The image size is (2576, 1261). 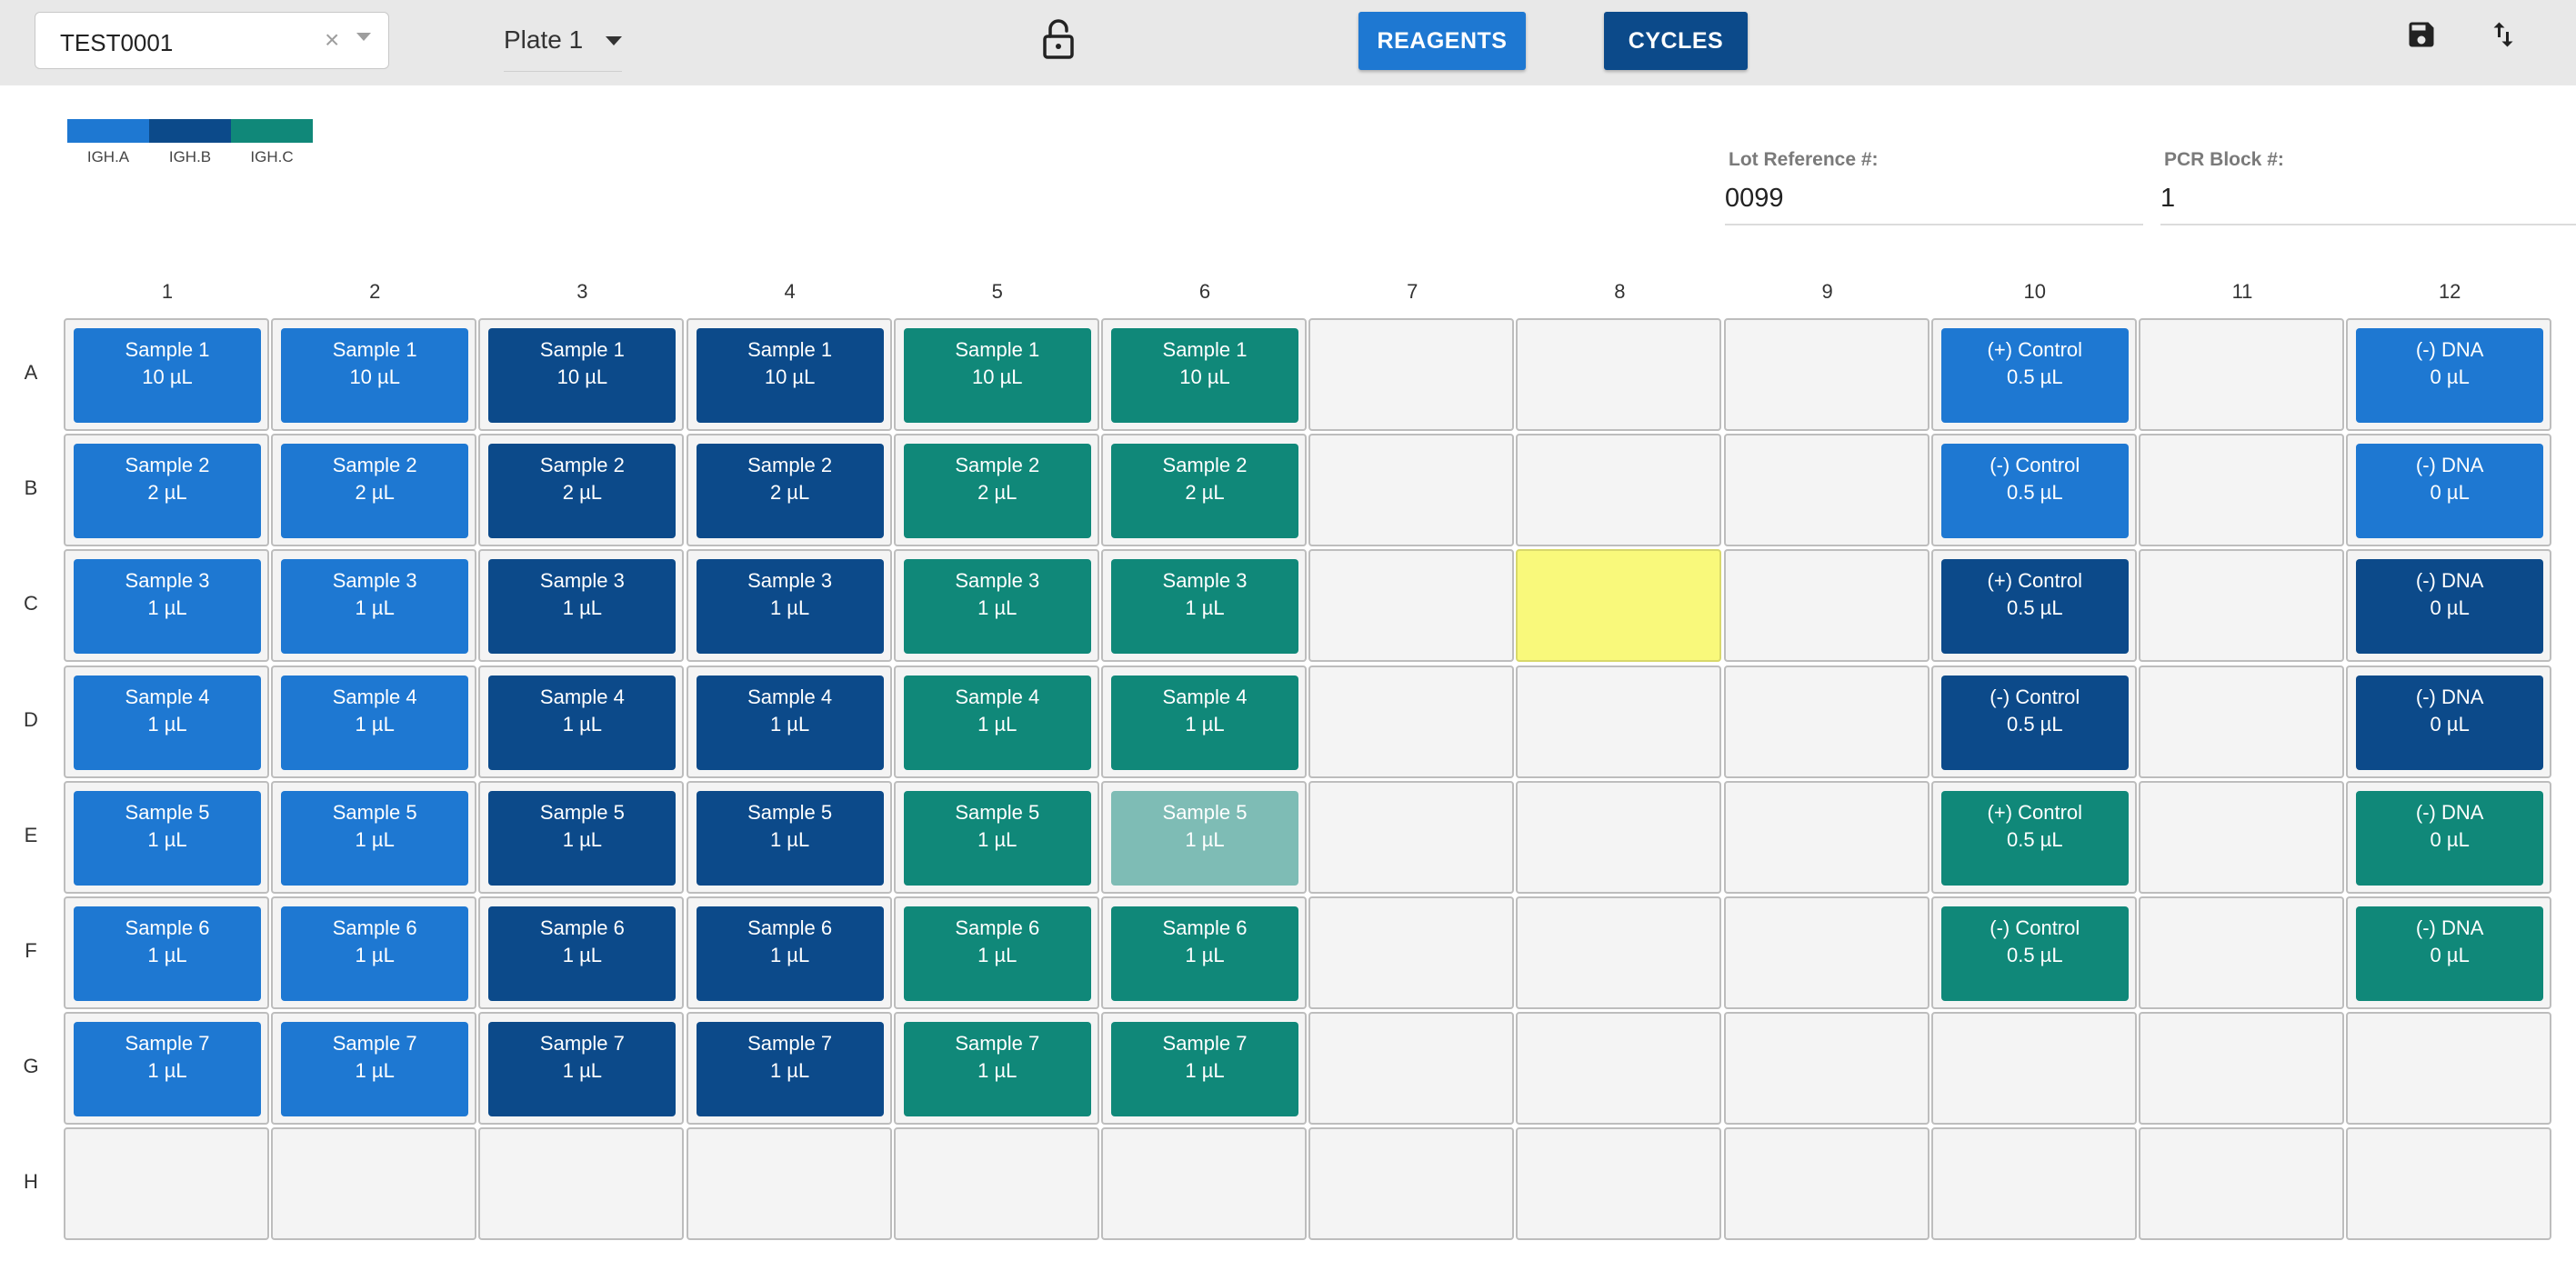 What do you see at coordinates (1755, 199) in the screenshot?
I see `lot-reference-input: 0099` at bounding box center [1755, 199].